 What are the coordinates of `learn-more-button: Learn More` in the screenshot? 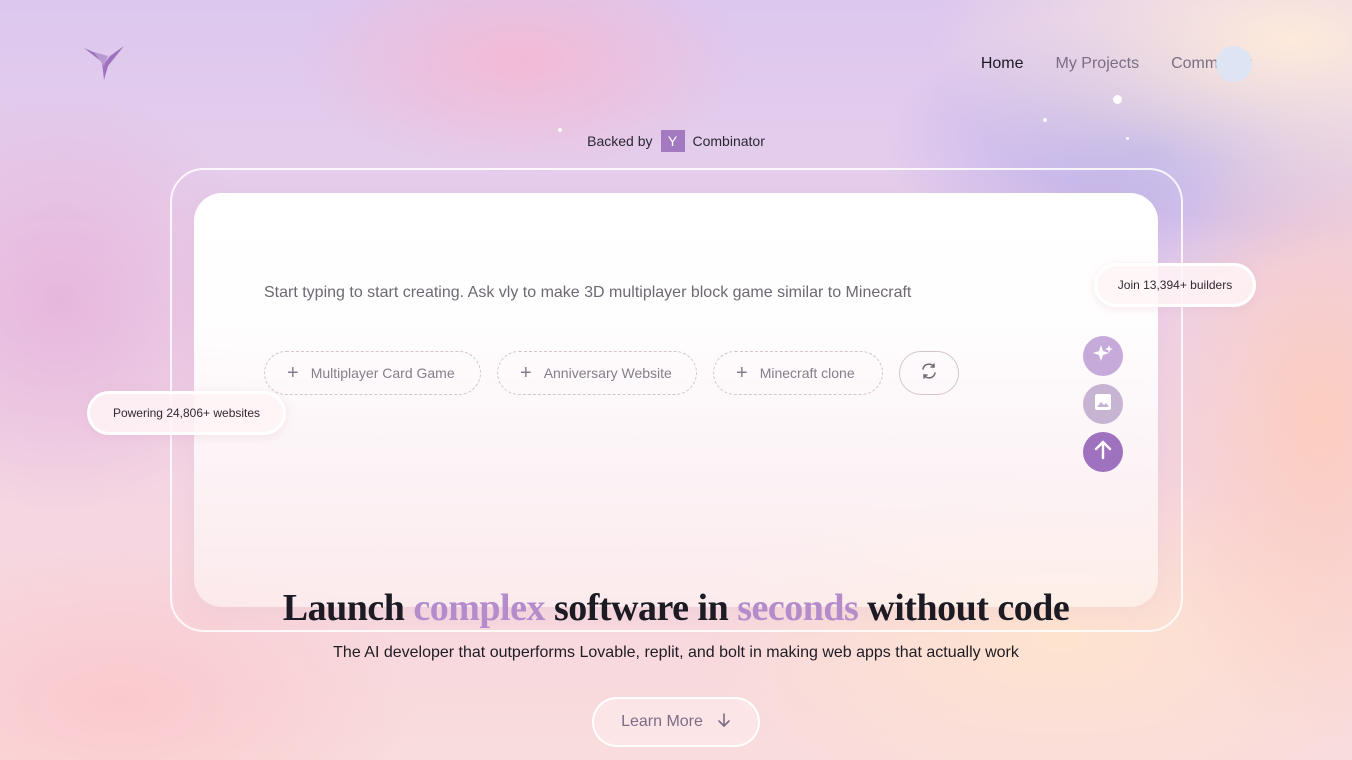 It's located at (676, 722).